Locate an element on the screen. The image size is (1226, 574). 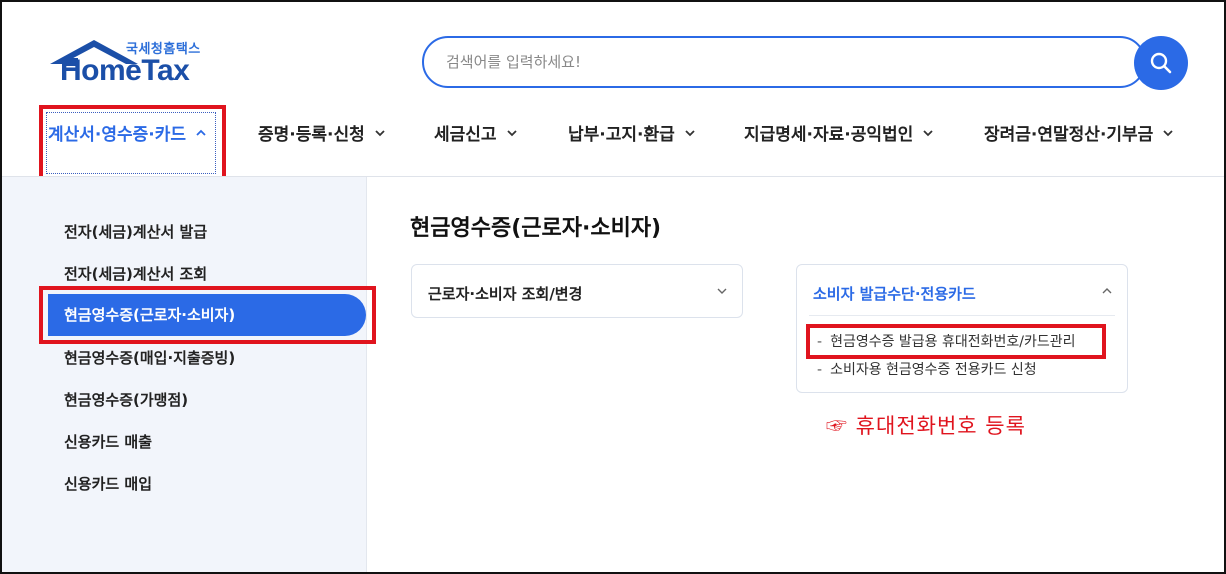
sidebar-item-cash-receipt-expense: 현금영수증(매입·지출증빙) is located at coordinates (149, 357).